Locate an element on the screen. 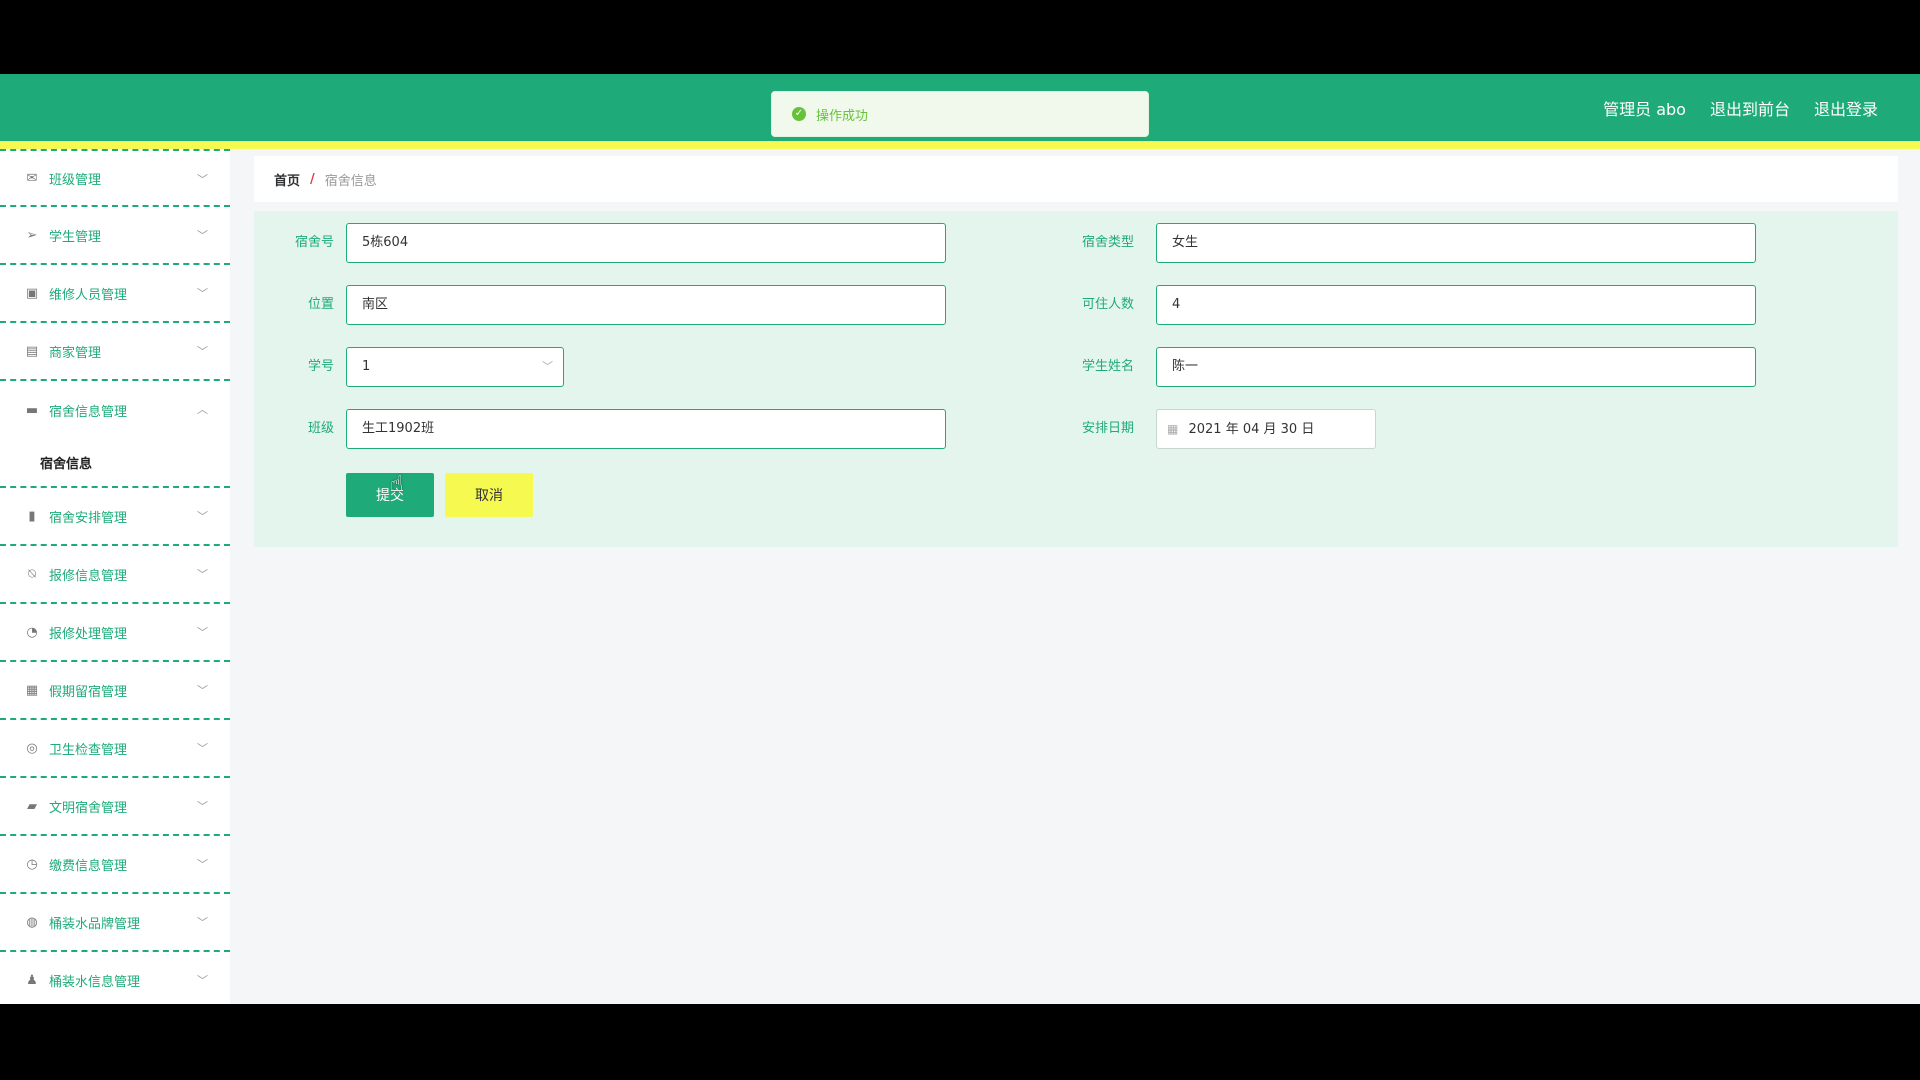  user-icon: ♟ is located at coordinates (32, 980).